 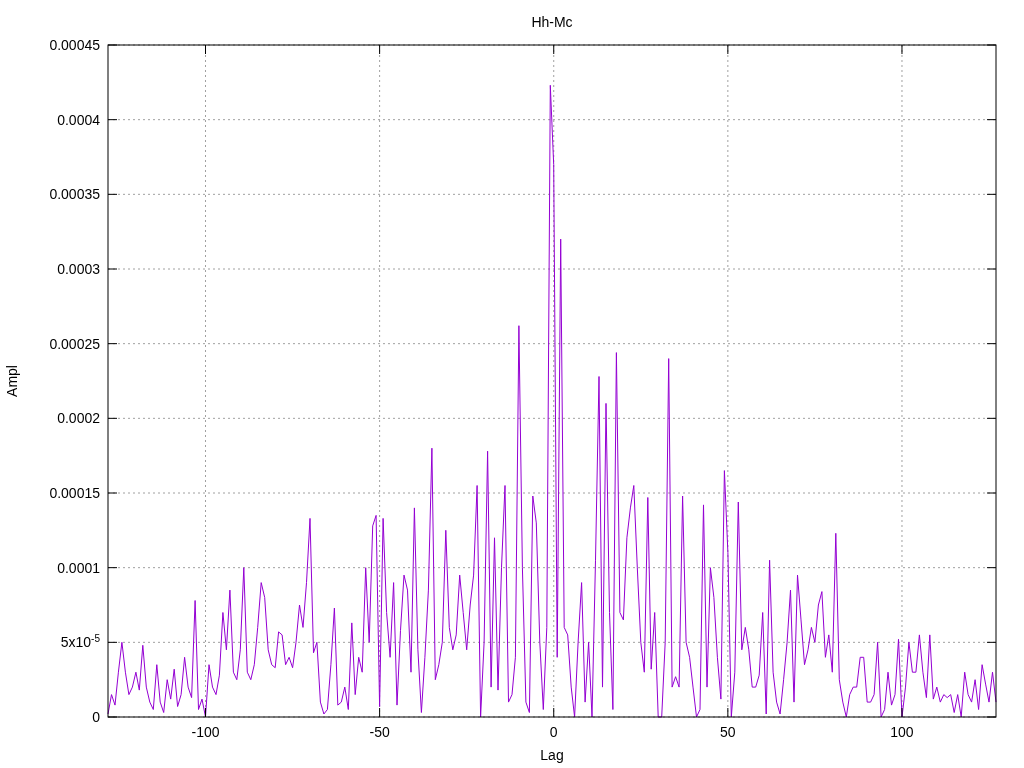 What do you see at coordinates (552, 755) in the screenshot?
I see `x-axis-title: Lag` at bounding box center [552, 755].